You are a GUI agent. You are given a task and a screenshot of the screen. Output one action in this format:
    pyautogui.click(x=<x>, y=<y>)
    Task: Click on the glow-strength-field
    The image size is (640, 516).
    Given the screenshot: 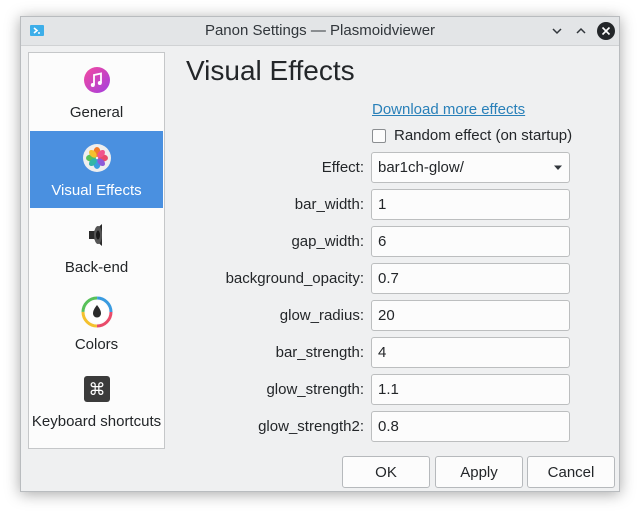 What is the action you would take?
    pyautogui.click(x=470, y=389)
    